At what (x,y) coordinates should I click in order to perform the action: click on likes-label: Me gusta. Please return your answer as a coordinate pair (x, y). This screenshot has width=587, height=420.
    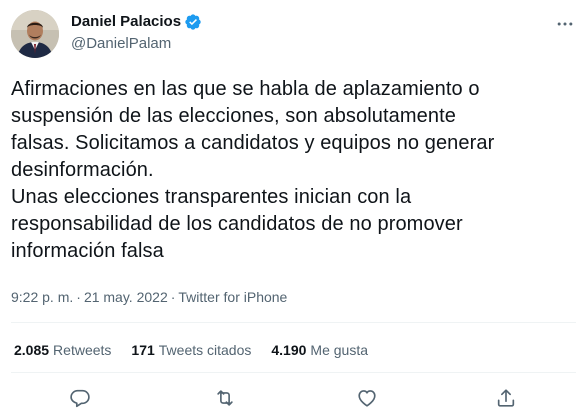
    Looking at the image, I should click on (339, 350).